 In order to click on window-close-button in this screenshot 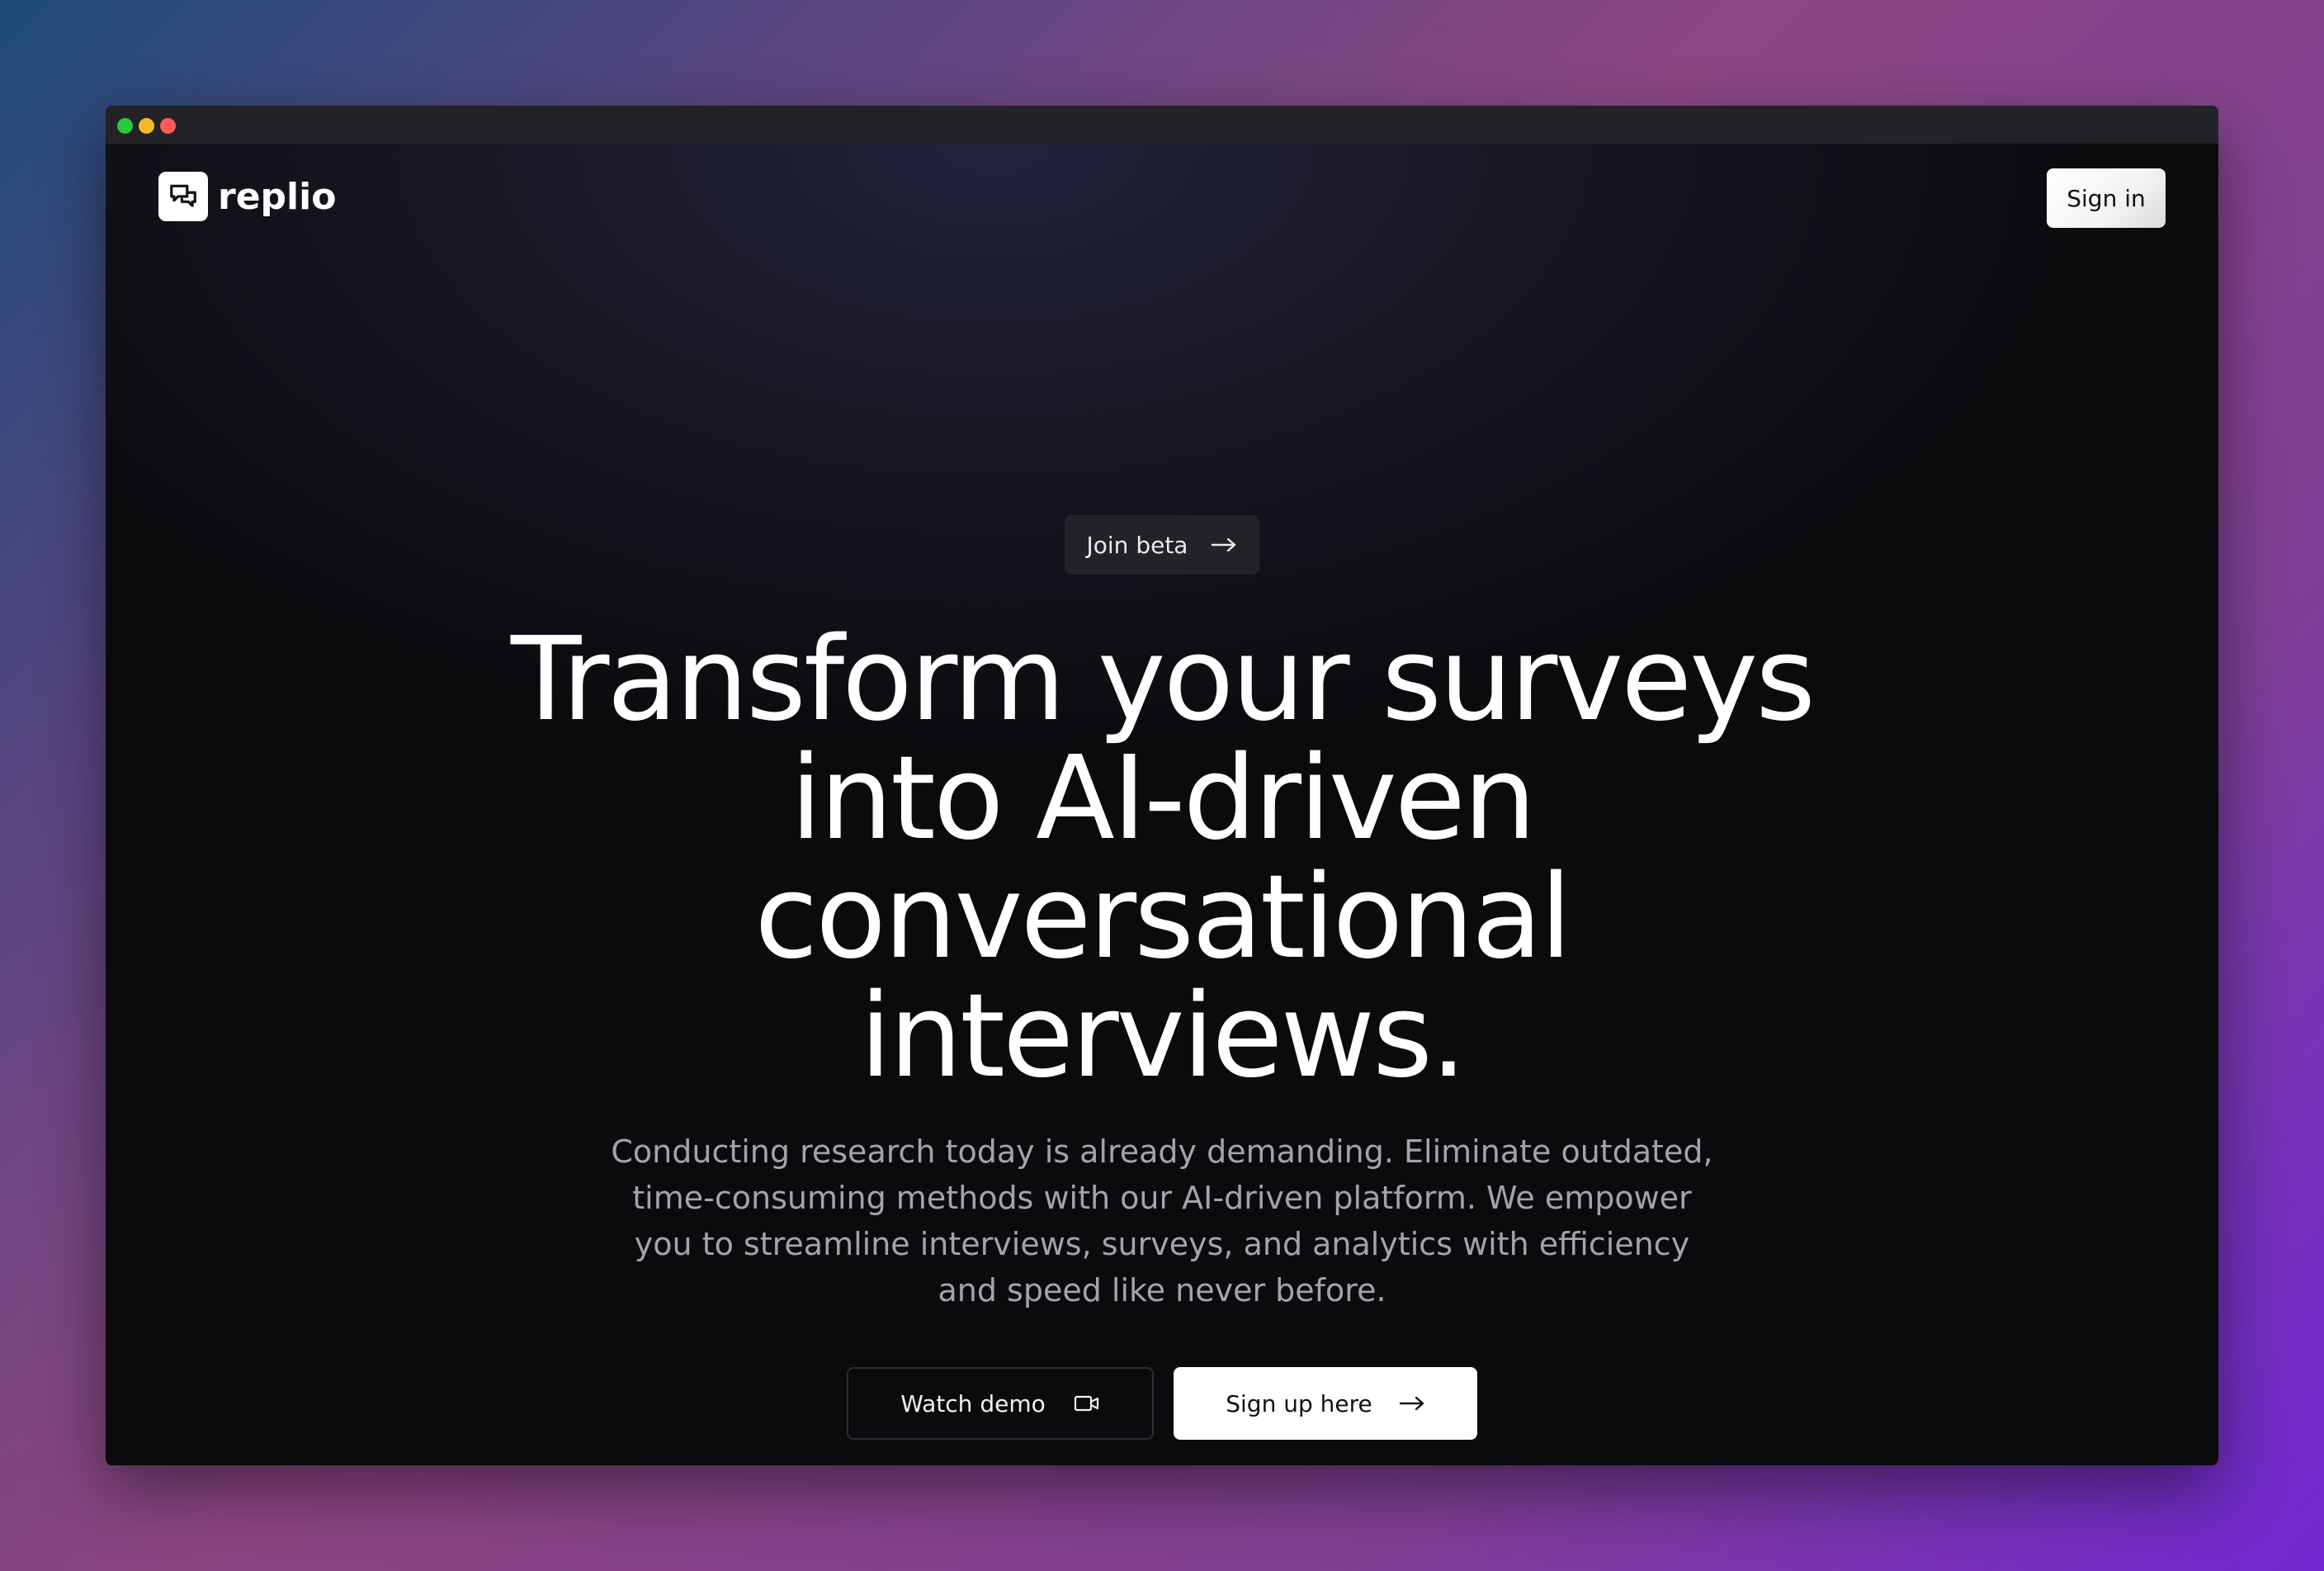, I will do `click(168, 126)`.